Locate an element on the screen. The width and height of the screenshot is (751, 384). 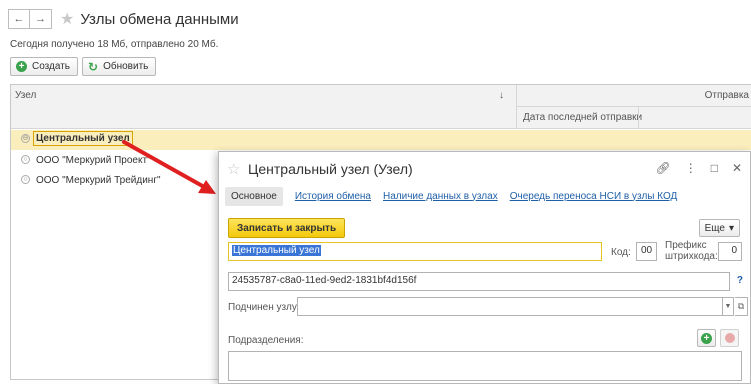
annotation-arrow-icon is located at coordinates (169, 167).